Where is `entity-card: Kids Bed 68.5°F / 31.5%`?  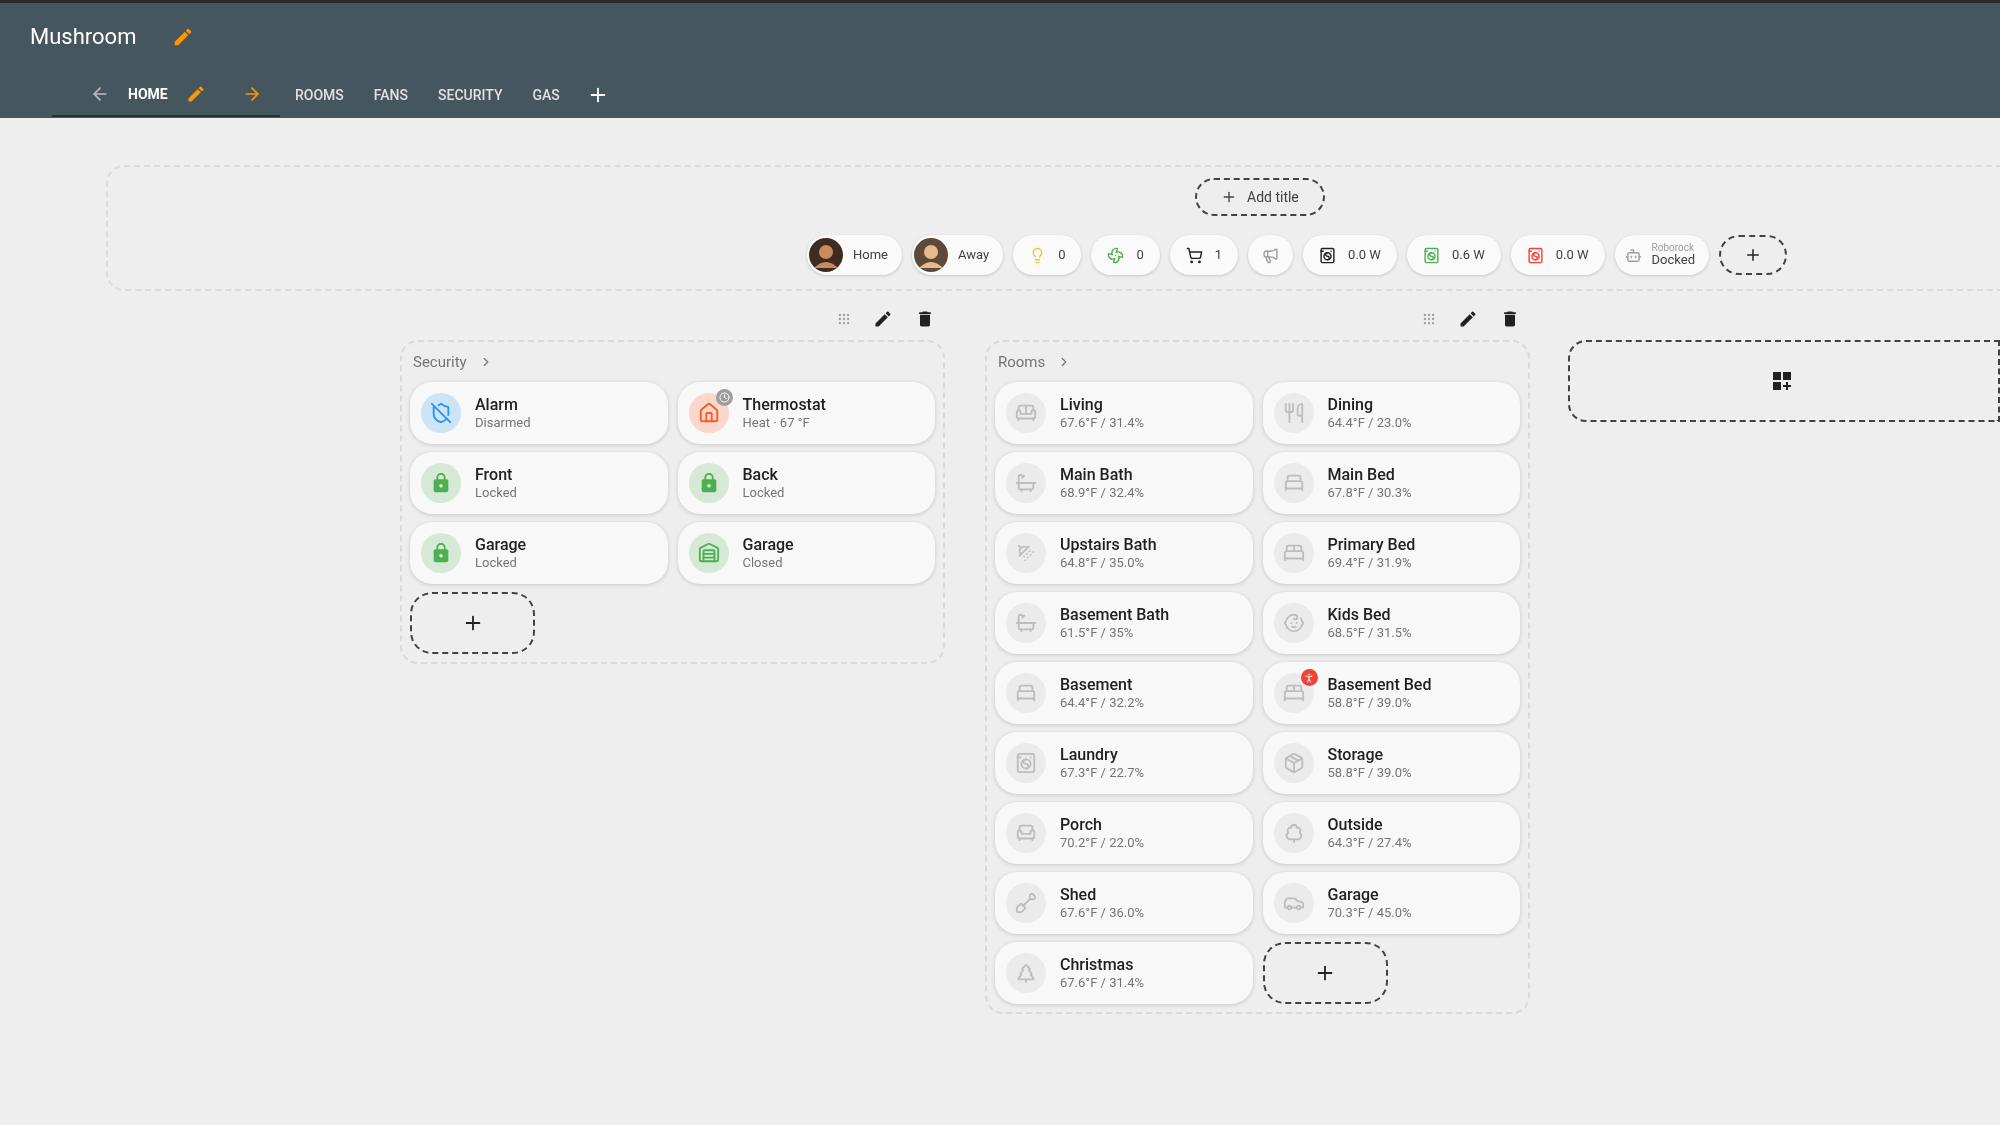
entity-card: Kids Bed 68.5°F / 31.5% is located at coordinates (1391, 623).